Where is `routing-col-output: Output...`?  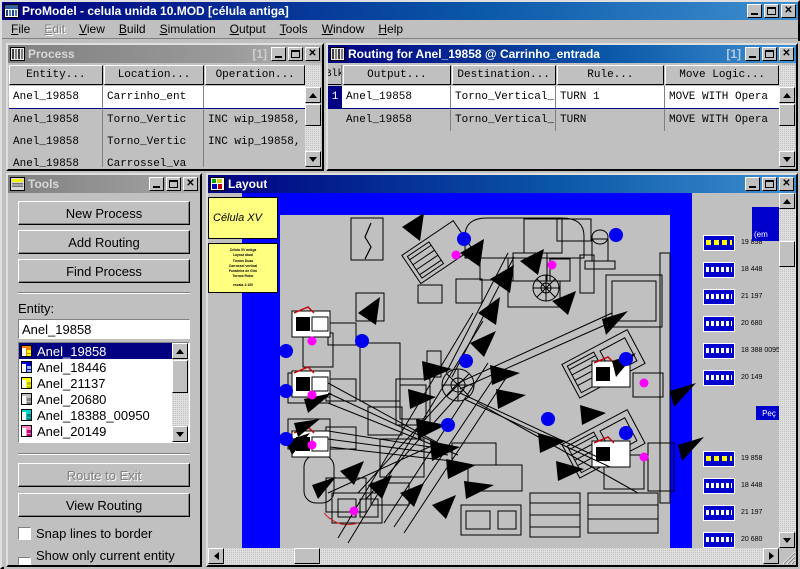 routing-col-output: Output... is located at coordinates (396, 75).